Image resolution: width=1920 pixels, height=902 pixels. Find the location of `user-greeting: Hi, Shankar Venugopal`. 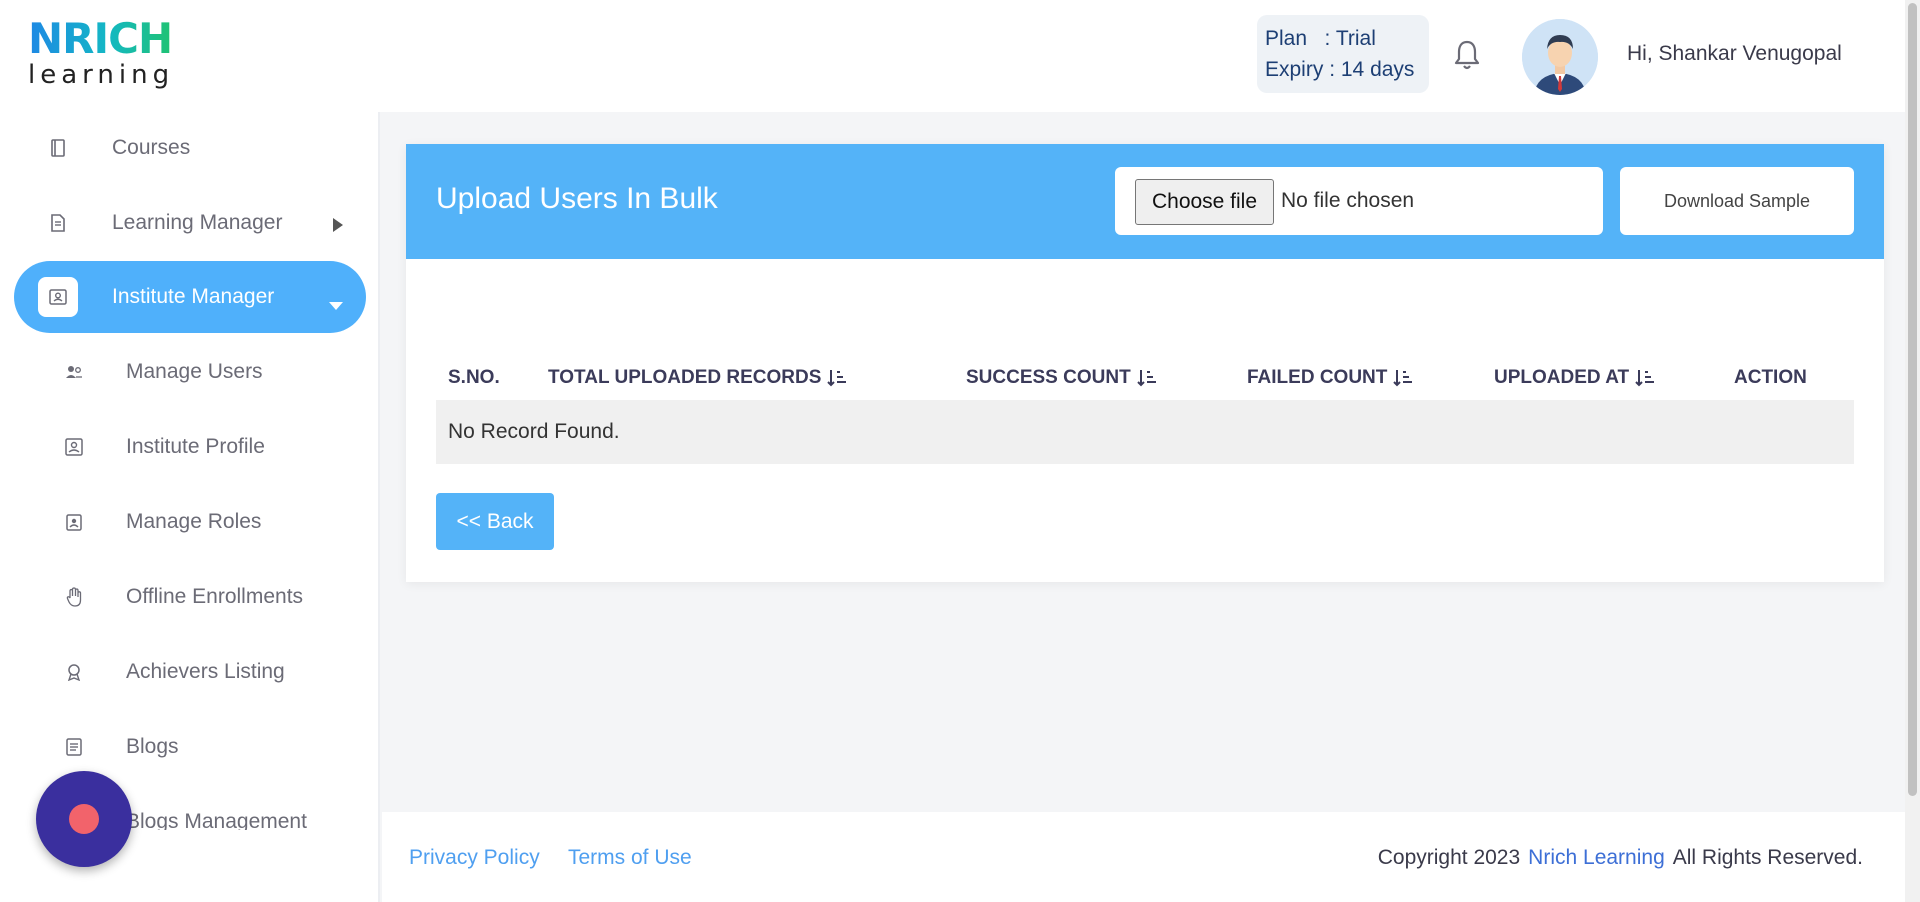

user-greeting: Hi, Shankar Venugopal is located at coordinates (1734, 54).